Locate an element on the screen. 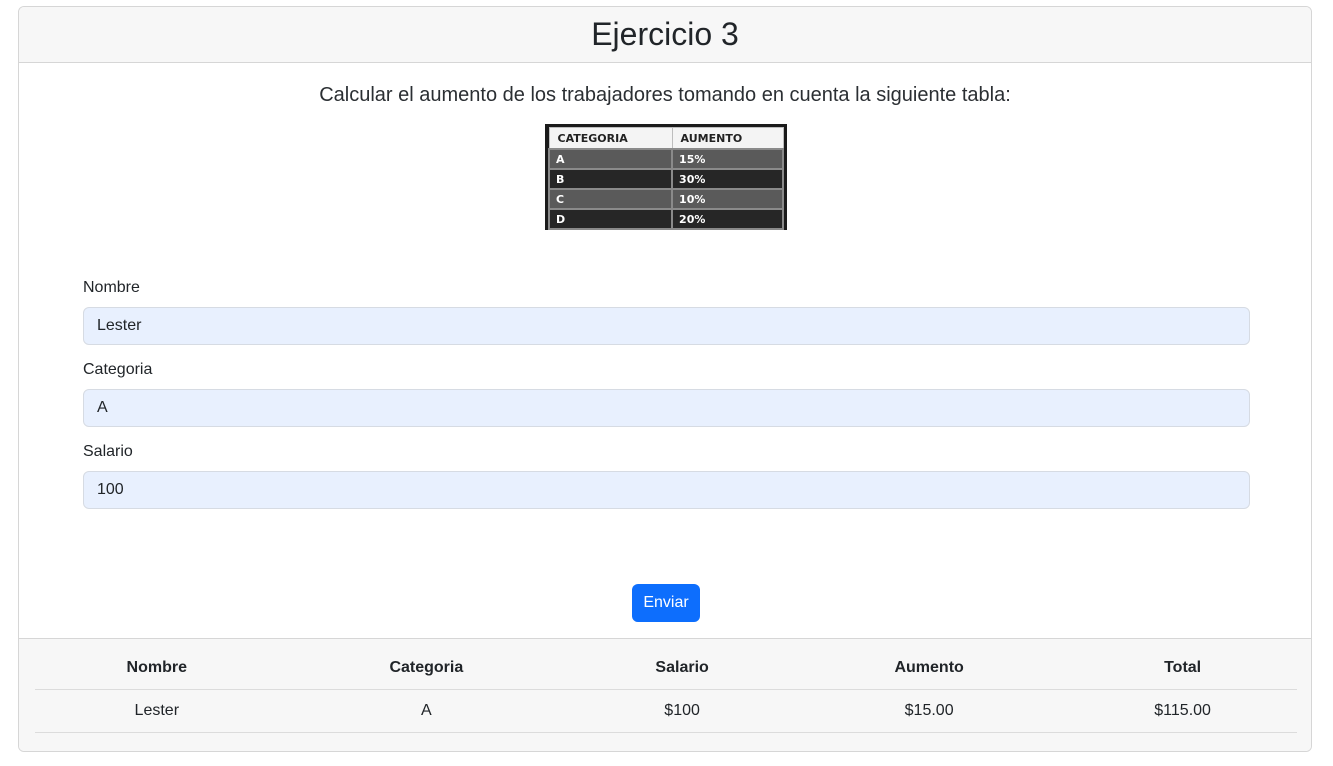  result-nombre: Lester is located at coordinates (157, 711).